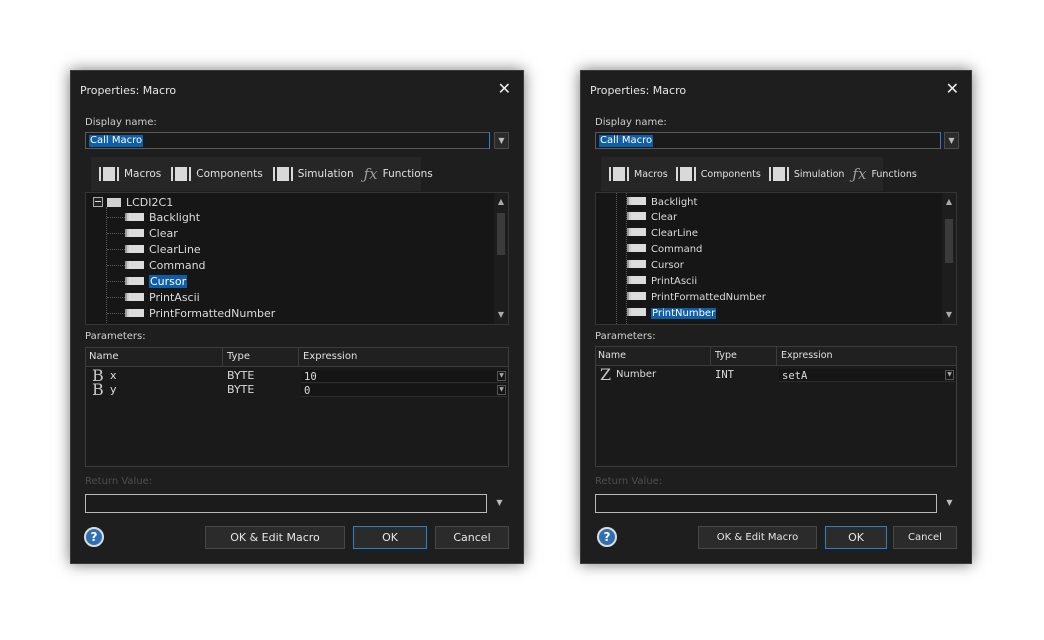 The image size is (1044, 640). Describe the element at coordinates (109, 174) in the screenshot. I see `macro-icon` at that location.